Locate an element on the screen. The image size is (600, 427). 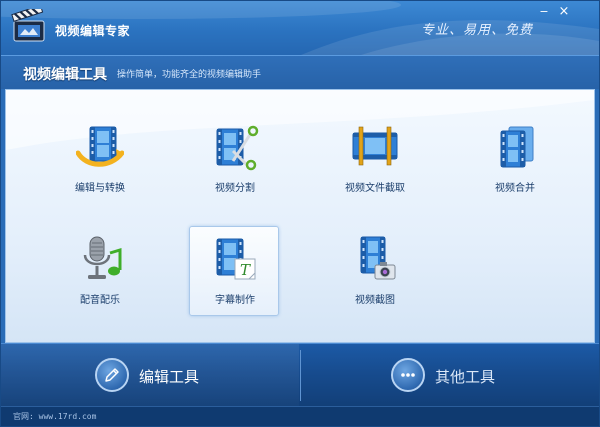
svg-text: T is located at coordinates (245, 270).